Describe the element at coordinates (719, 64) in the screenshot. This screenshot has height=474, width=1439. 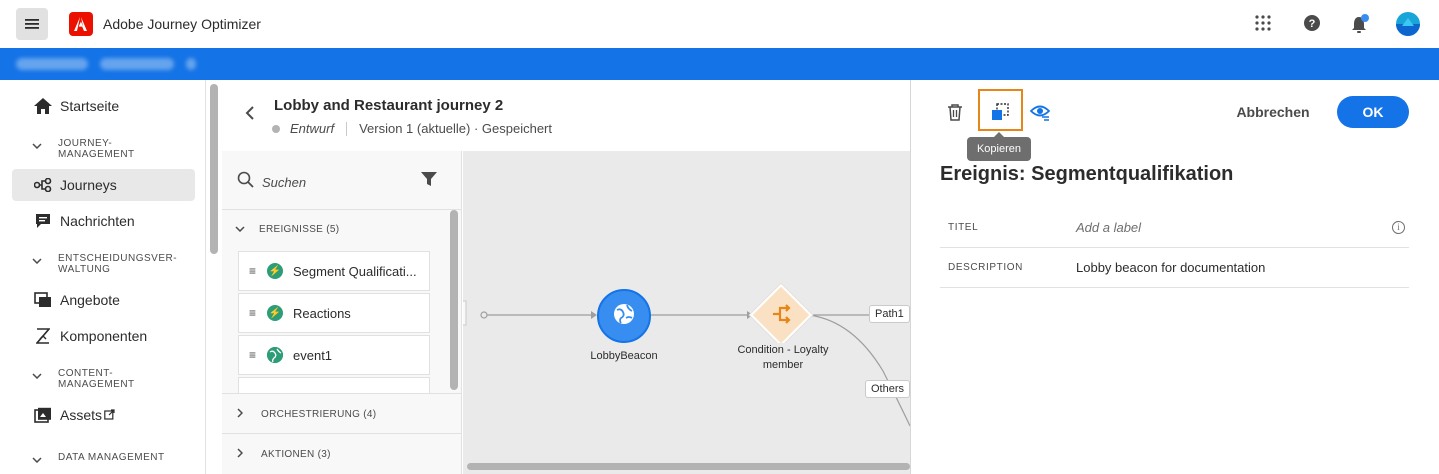
I see `org-switcher-bar` at that location.